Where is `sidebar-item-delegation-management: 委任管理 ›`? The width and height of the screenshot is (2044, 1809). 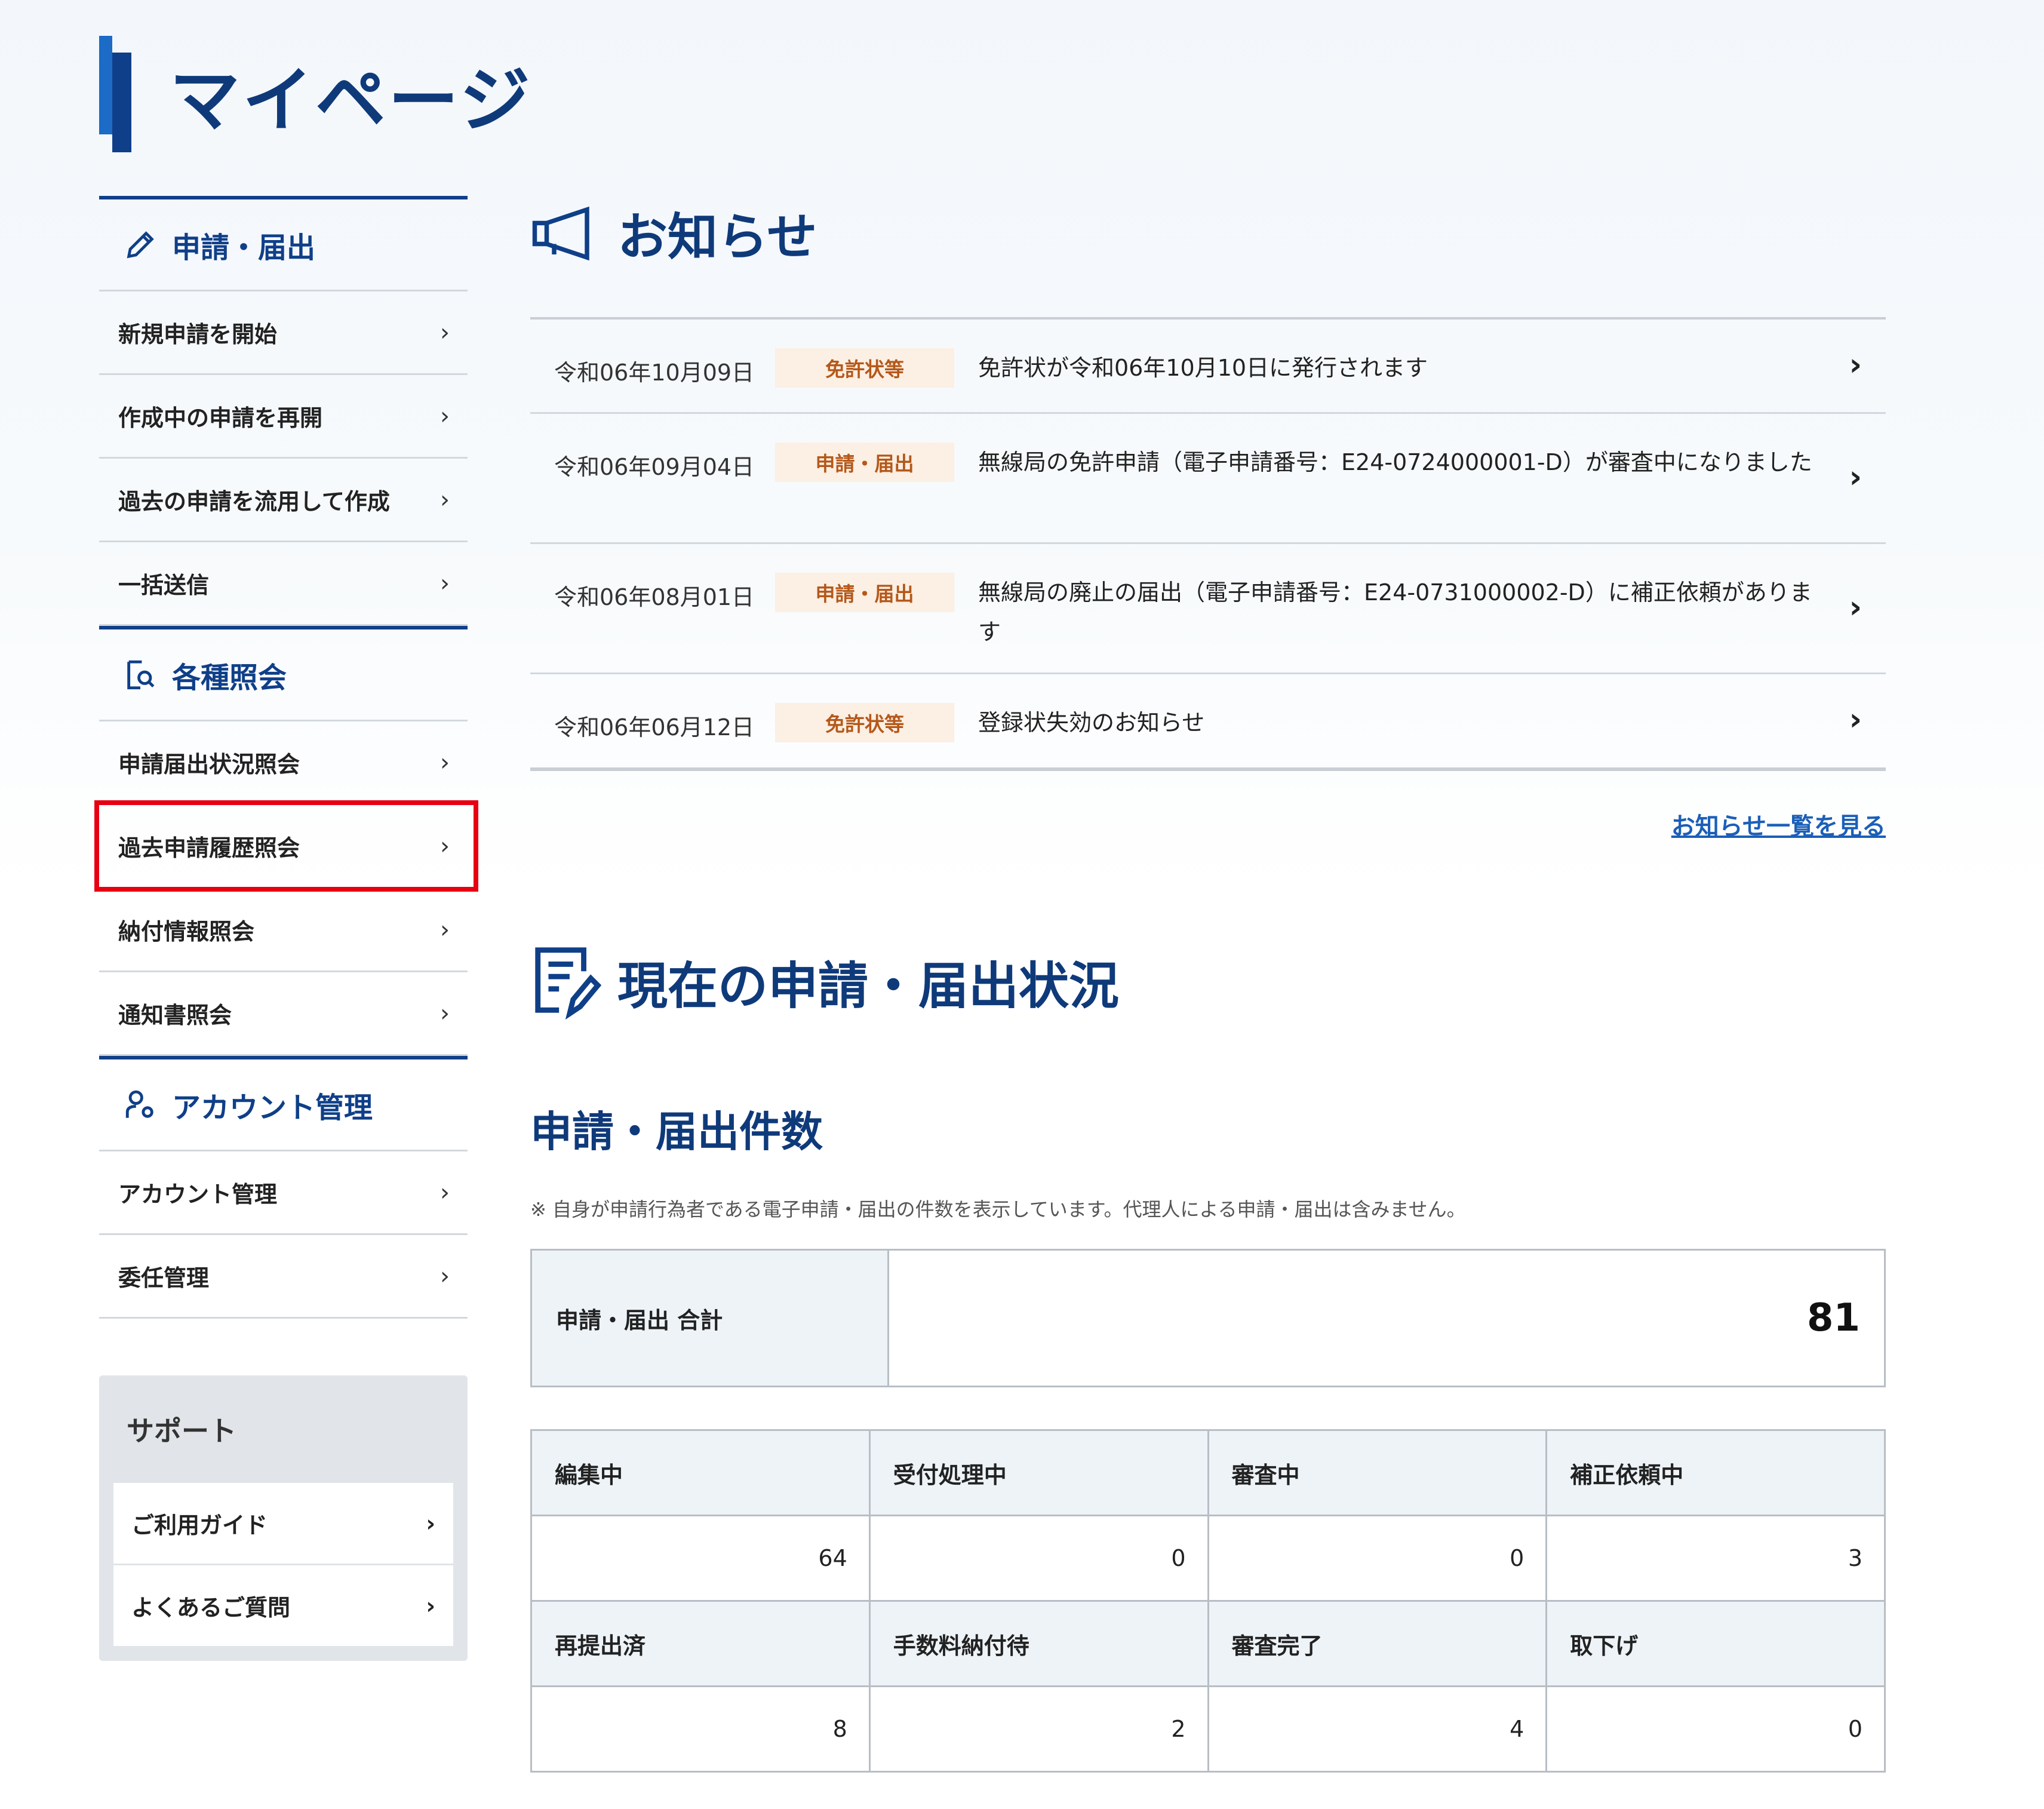 sidebar-item-delegation-management: 委任管理 › is located at coordinates (283, 1277).